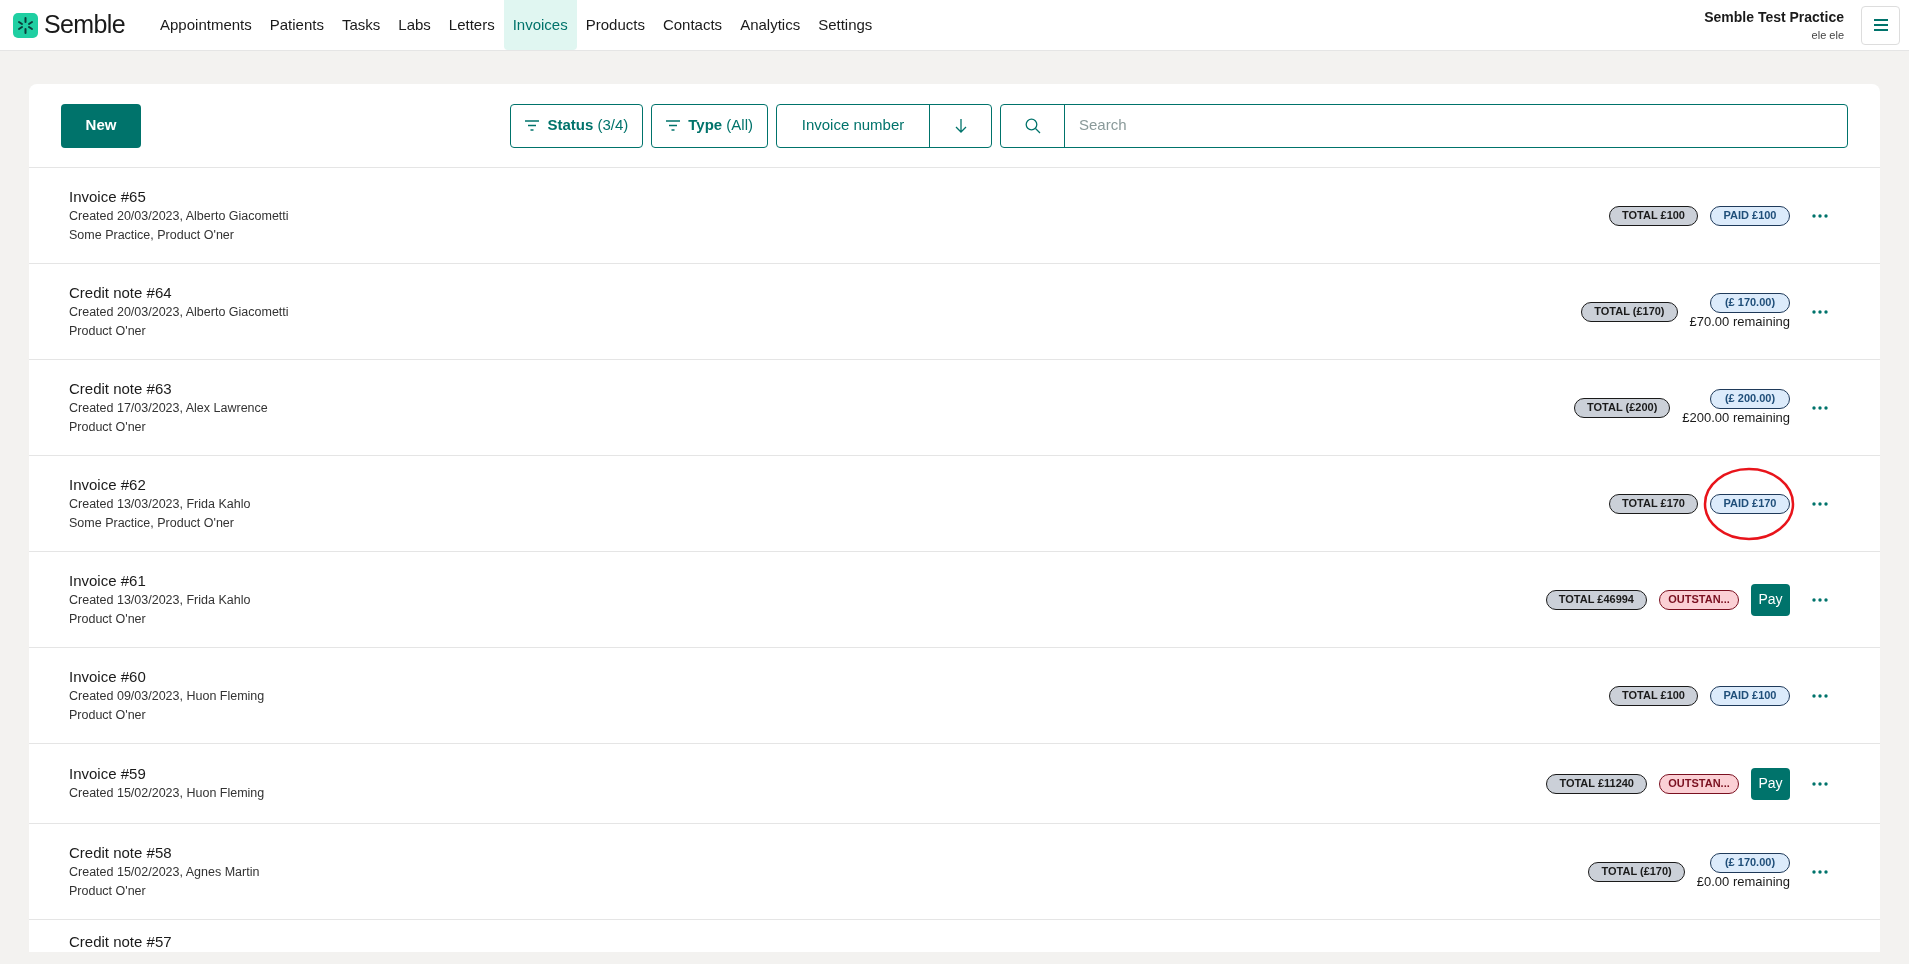  Describe the element at coordinates (1743, 881) in the screenshot. I see `remaining-amount: £0.00 remaining` at that location.